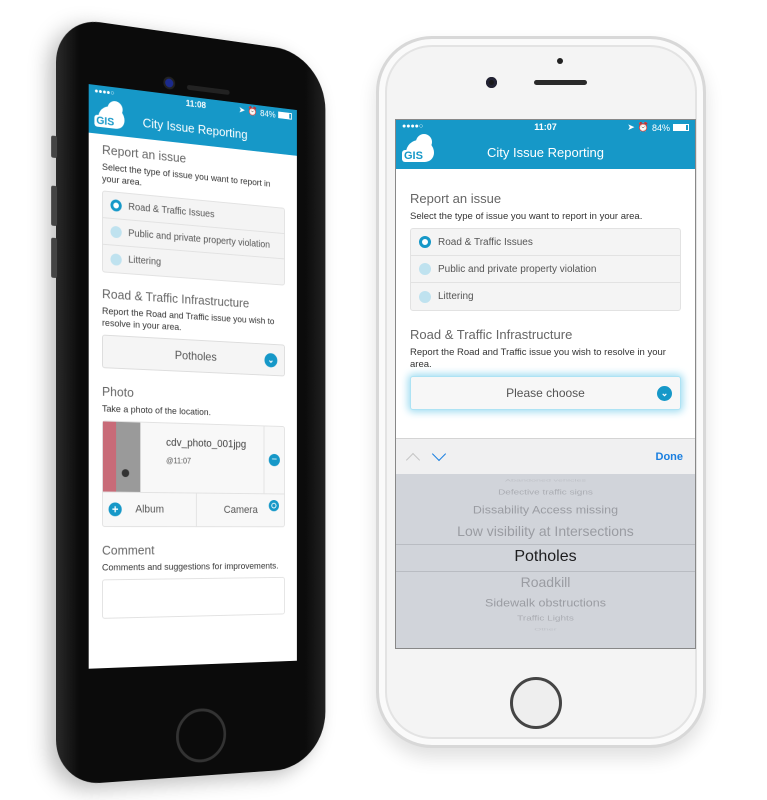 This screenshot has height=800, width=767. I want to click on picker-item: Roadkill, so click(545, 582).